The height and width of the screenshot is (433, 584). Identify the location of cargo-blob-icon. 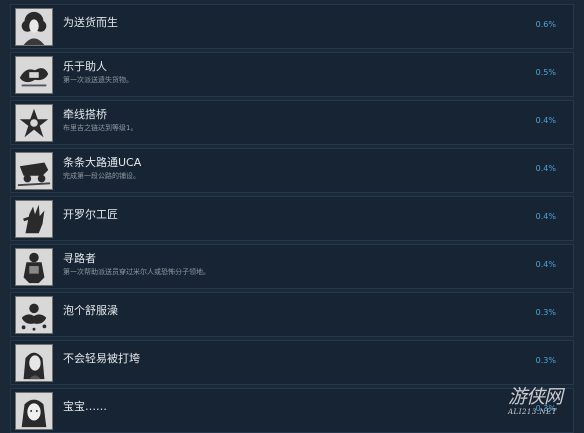
(34, 75).